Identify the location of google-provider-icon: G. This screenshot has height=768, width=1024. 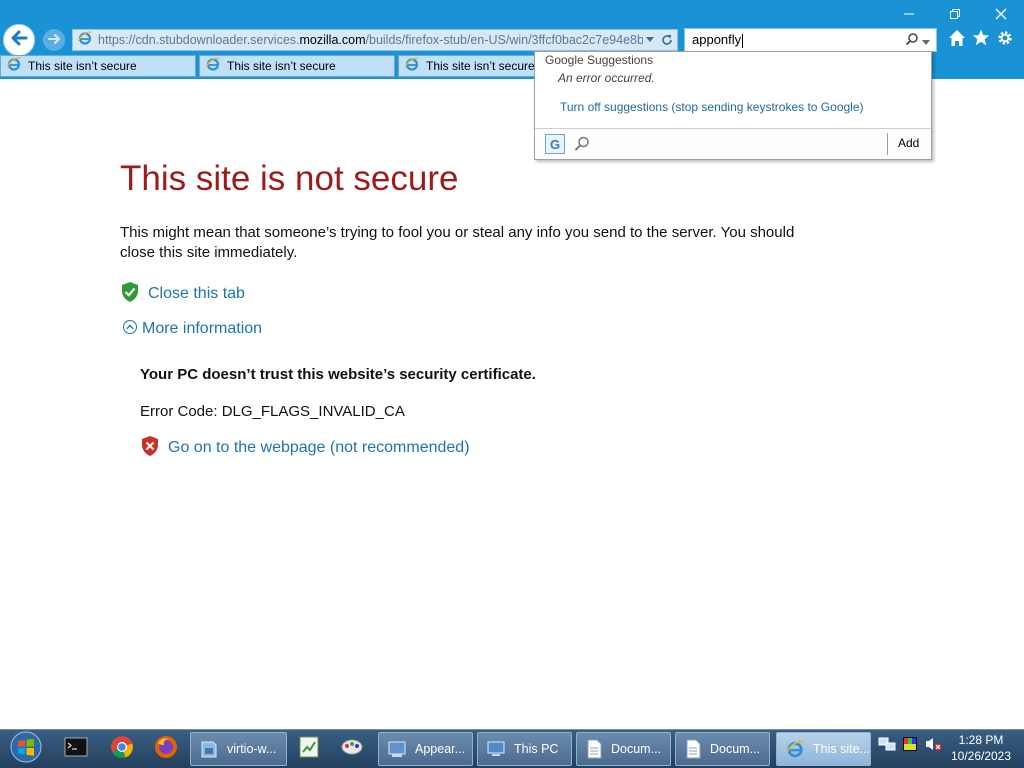
(555, 144).